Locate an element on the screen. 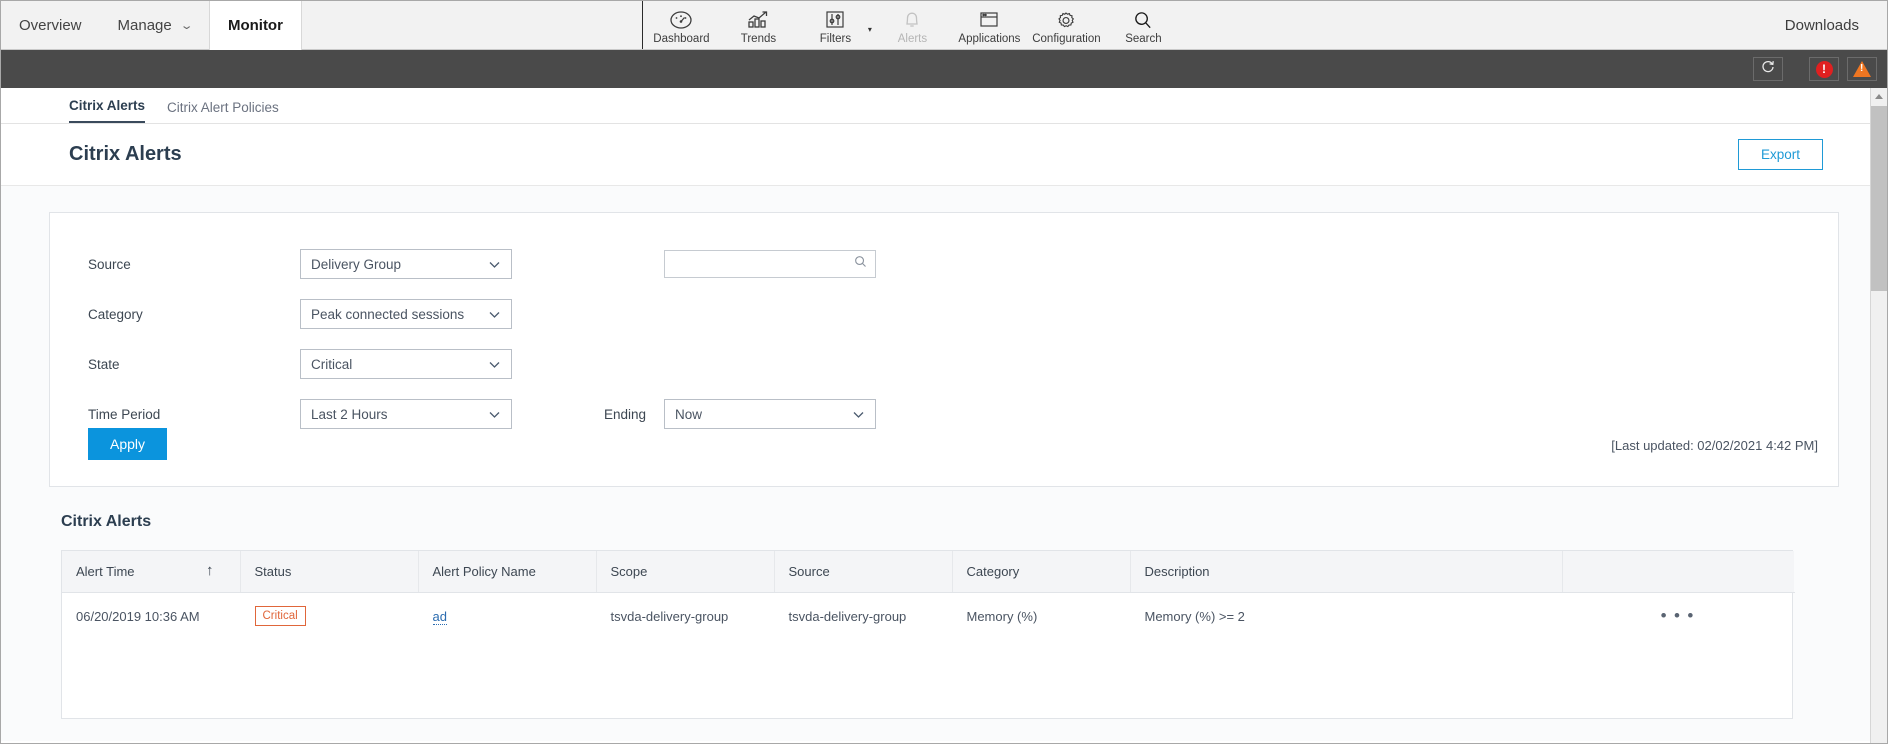  column-header-source: Source is located at coordinates (863, 572).